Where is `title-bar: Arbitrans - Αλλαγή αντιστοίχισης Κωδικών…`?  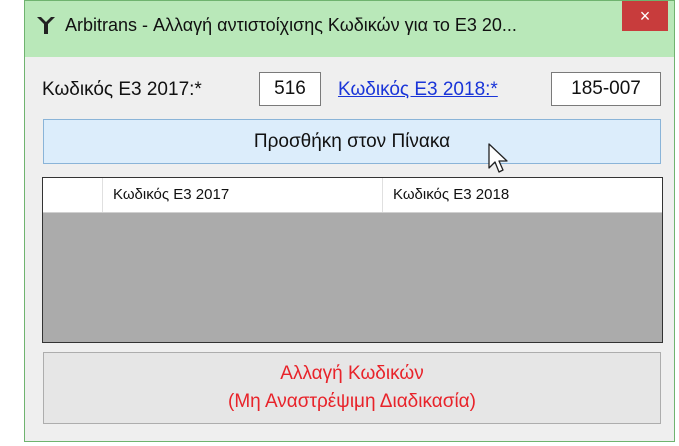
title-bar: Arbitrans - Αλλαγή αντιστοίχισης Κωδικών… is located at coordinates (349, 29).